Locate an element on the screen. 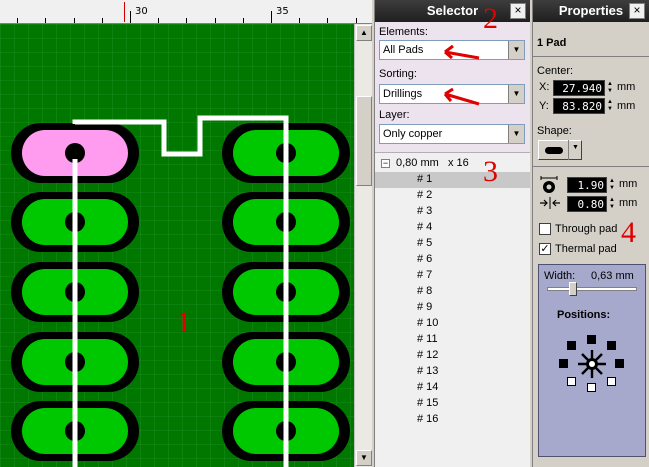 This screenshot has height=467, width=649. properties-close-button: × is located at coordinates (637, 11).